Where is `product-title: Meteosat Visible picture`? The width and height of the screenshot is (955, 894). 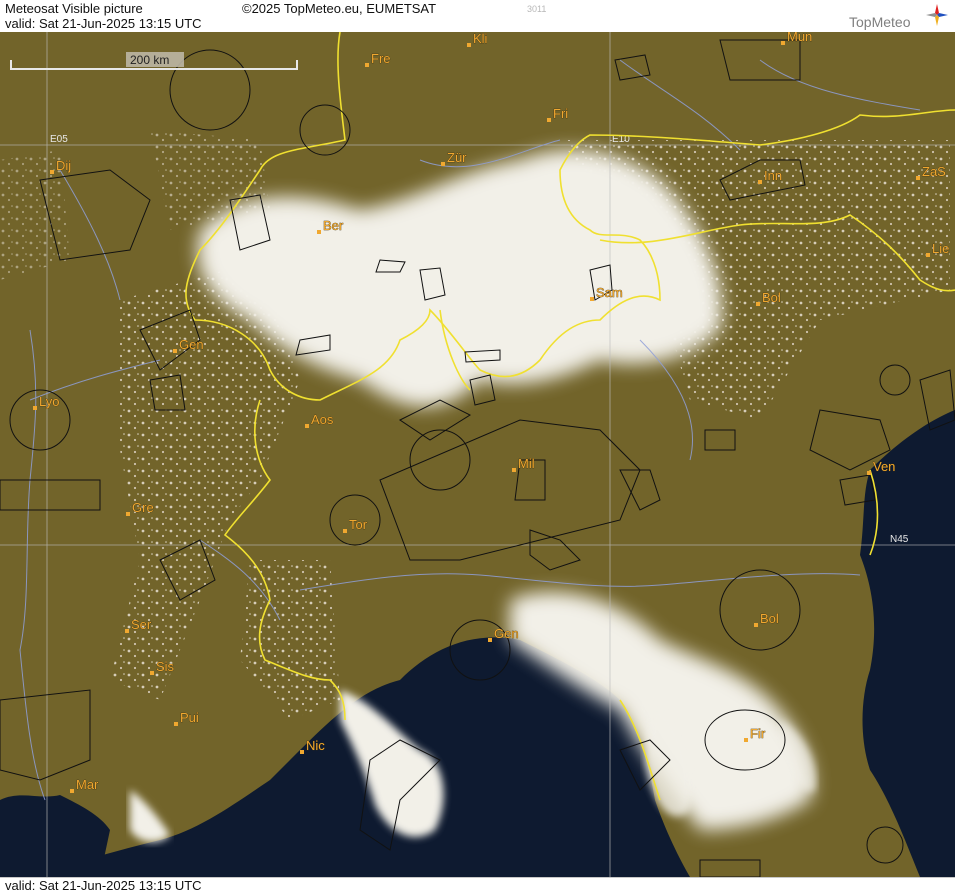
product-title: Meteosat Visible picture is located at coordinates (74, 8).